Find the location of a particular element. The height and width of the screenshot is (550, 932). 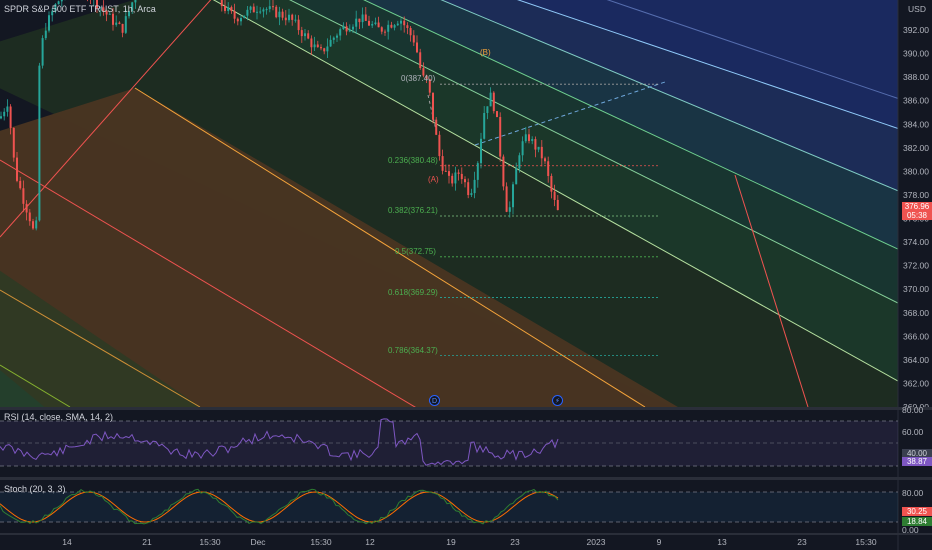

price-tick: 388.00 is located at coordinates (916, 77).